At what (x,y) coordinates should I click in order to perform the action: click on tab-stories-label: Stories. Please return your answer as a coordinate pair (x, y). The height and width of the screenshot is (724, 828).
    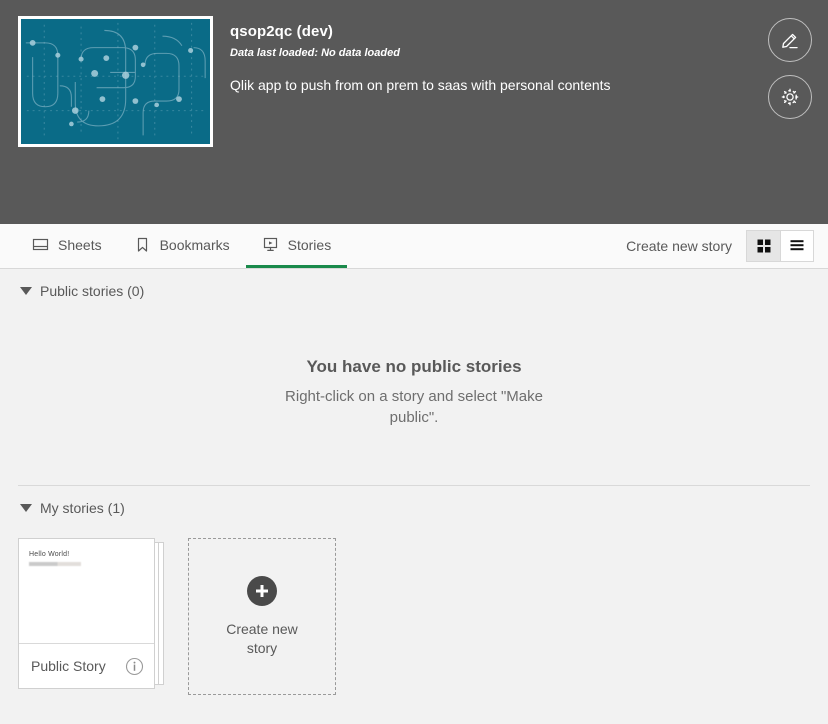
    Looking at the image, I should click on (309, 244).